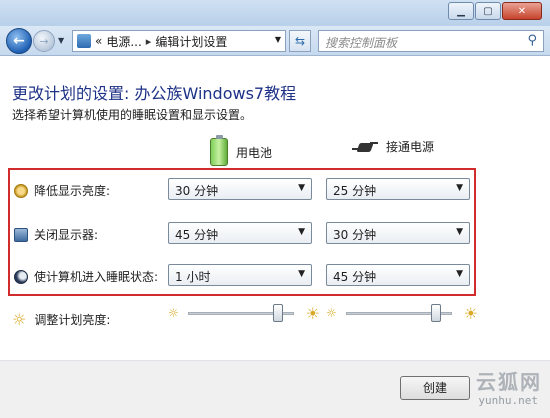 This screenshot has width=550, height=418. What do you see at coordinates (355, 235) in the screenshot?
I see `turn-off-display-plugged-value: 30 分钟` at bounding box center [355, 235].